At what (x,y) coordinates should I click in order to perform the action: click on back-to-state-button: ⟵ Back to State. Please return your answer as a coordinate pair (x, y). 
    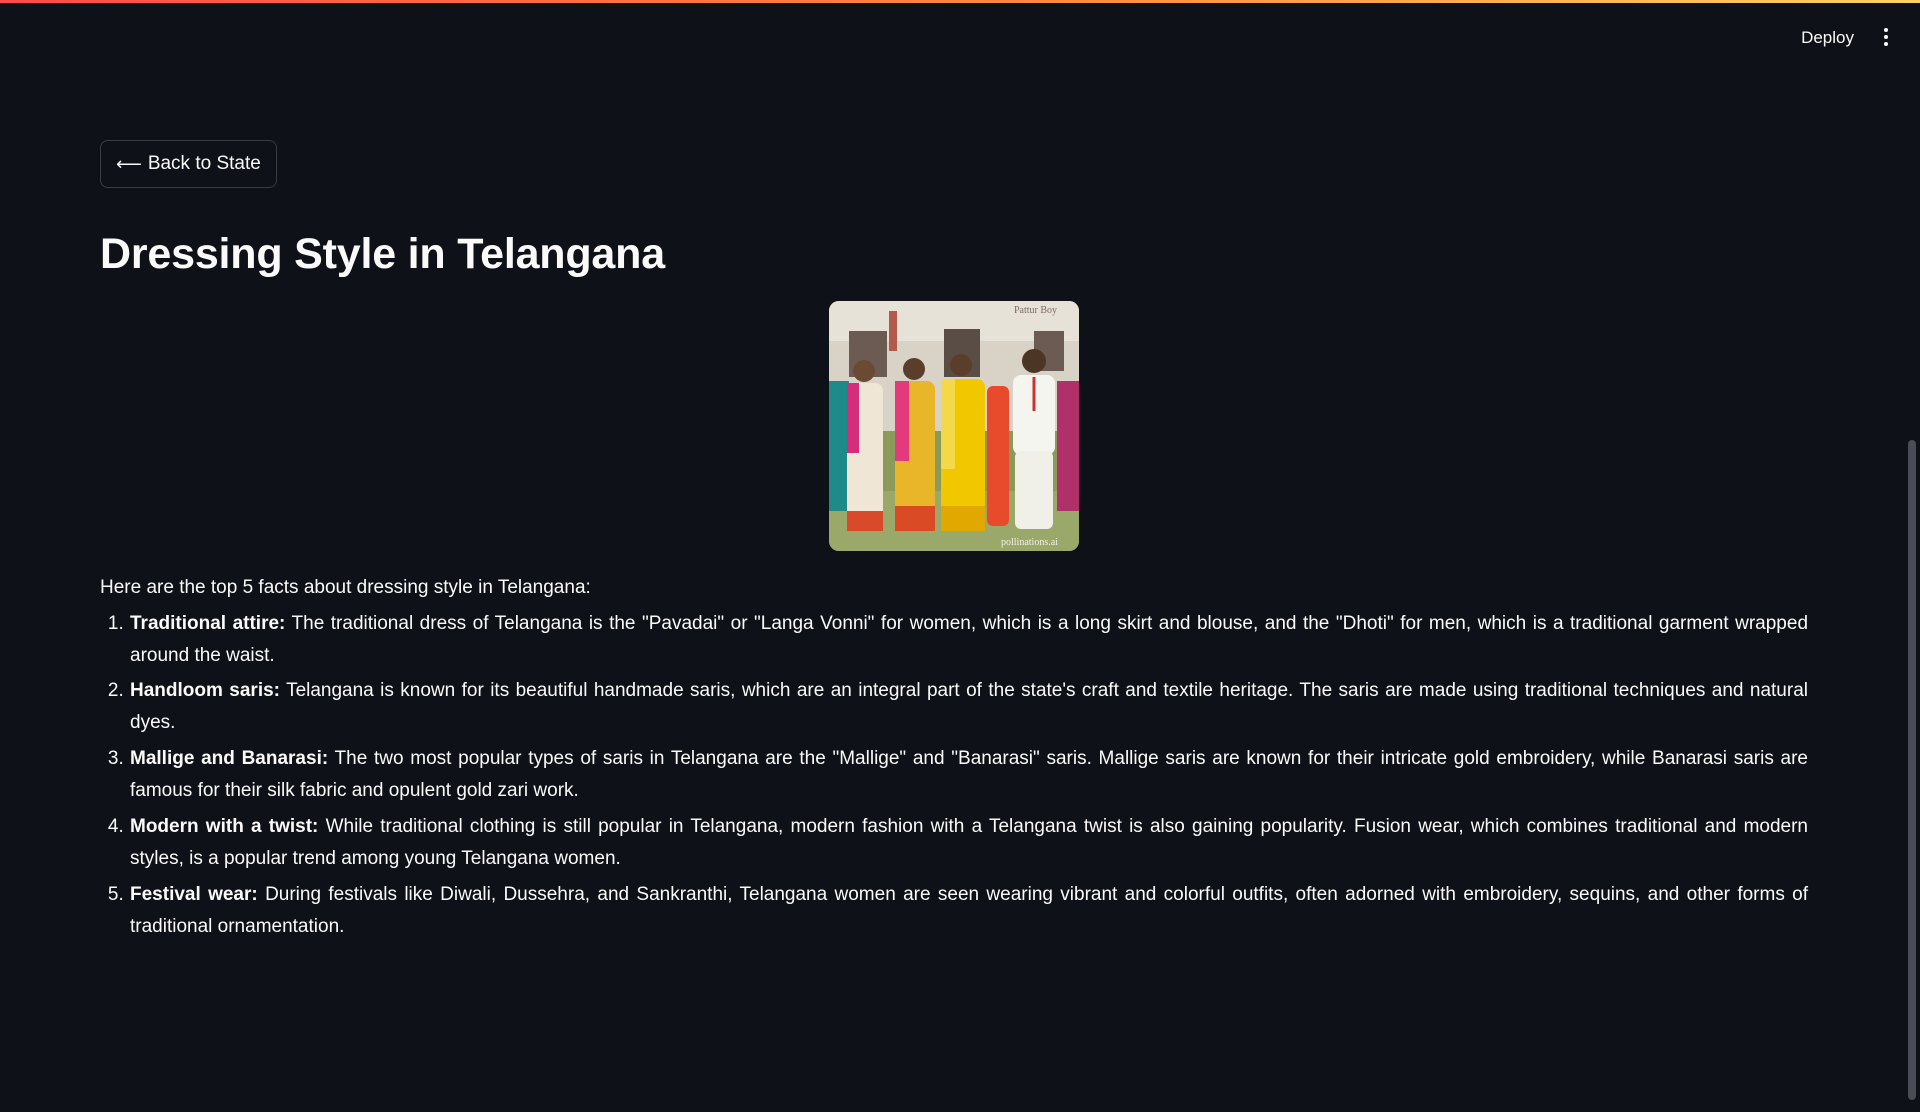
    Looking at the image, I should click on (188, 164).